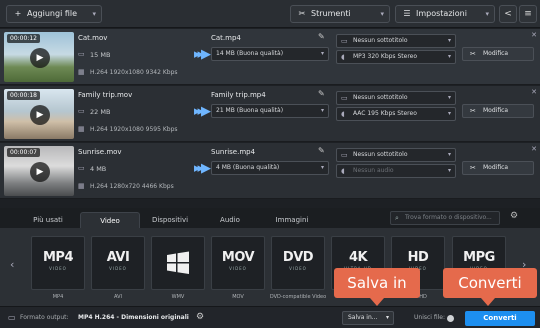 Image resolution: width=540 pixels, height=328 pixels. Describe the element at coordinates (54, 14) in the screenshot. I see `add-files-button: + Aggiungi file ▾` at that location.